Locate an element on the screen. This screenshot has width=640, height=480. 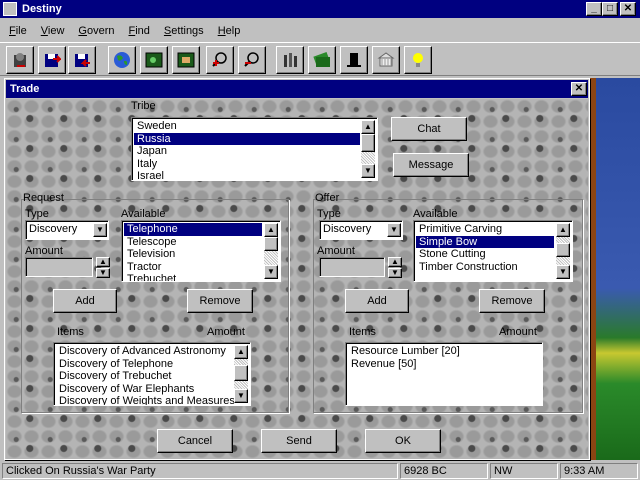
request-amount-up-icon: ▲ is located at coordinates (103, 262).